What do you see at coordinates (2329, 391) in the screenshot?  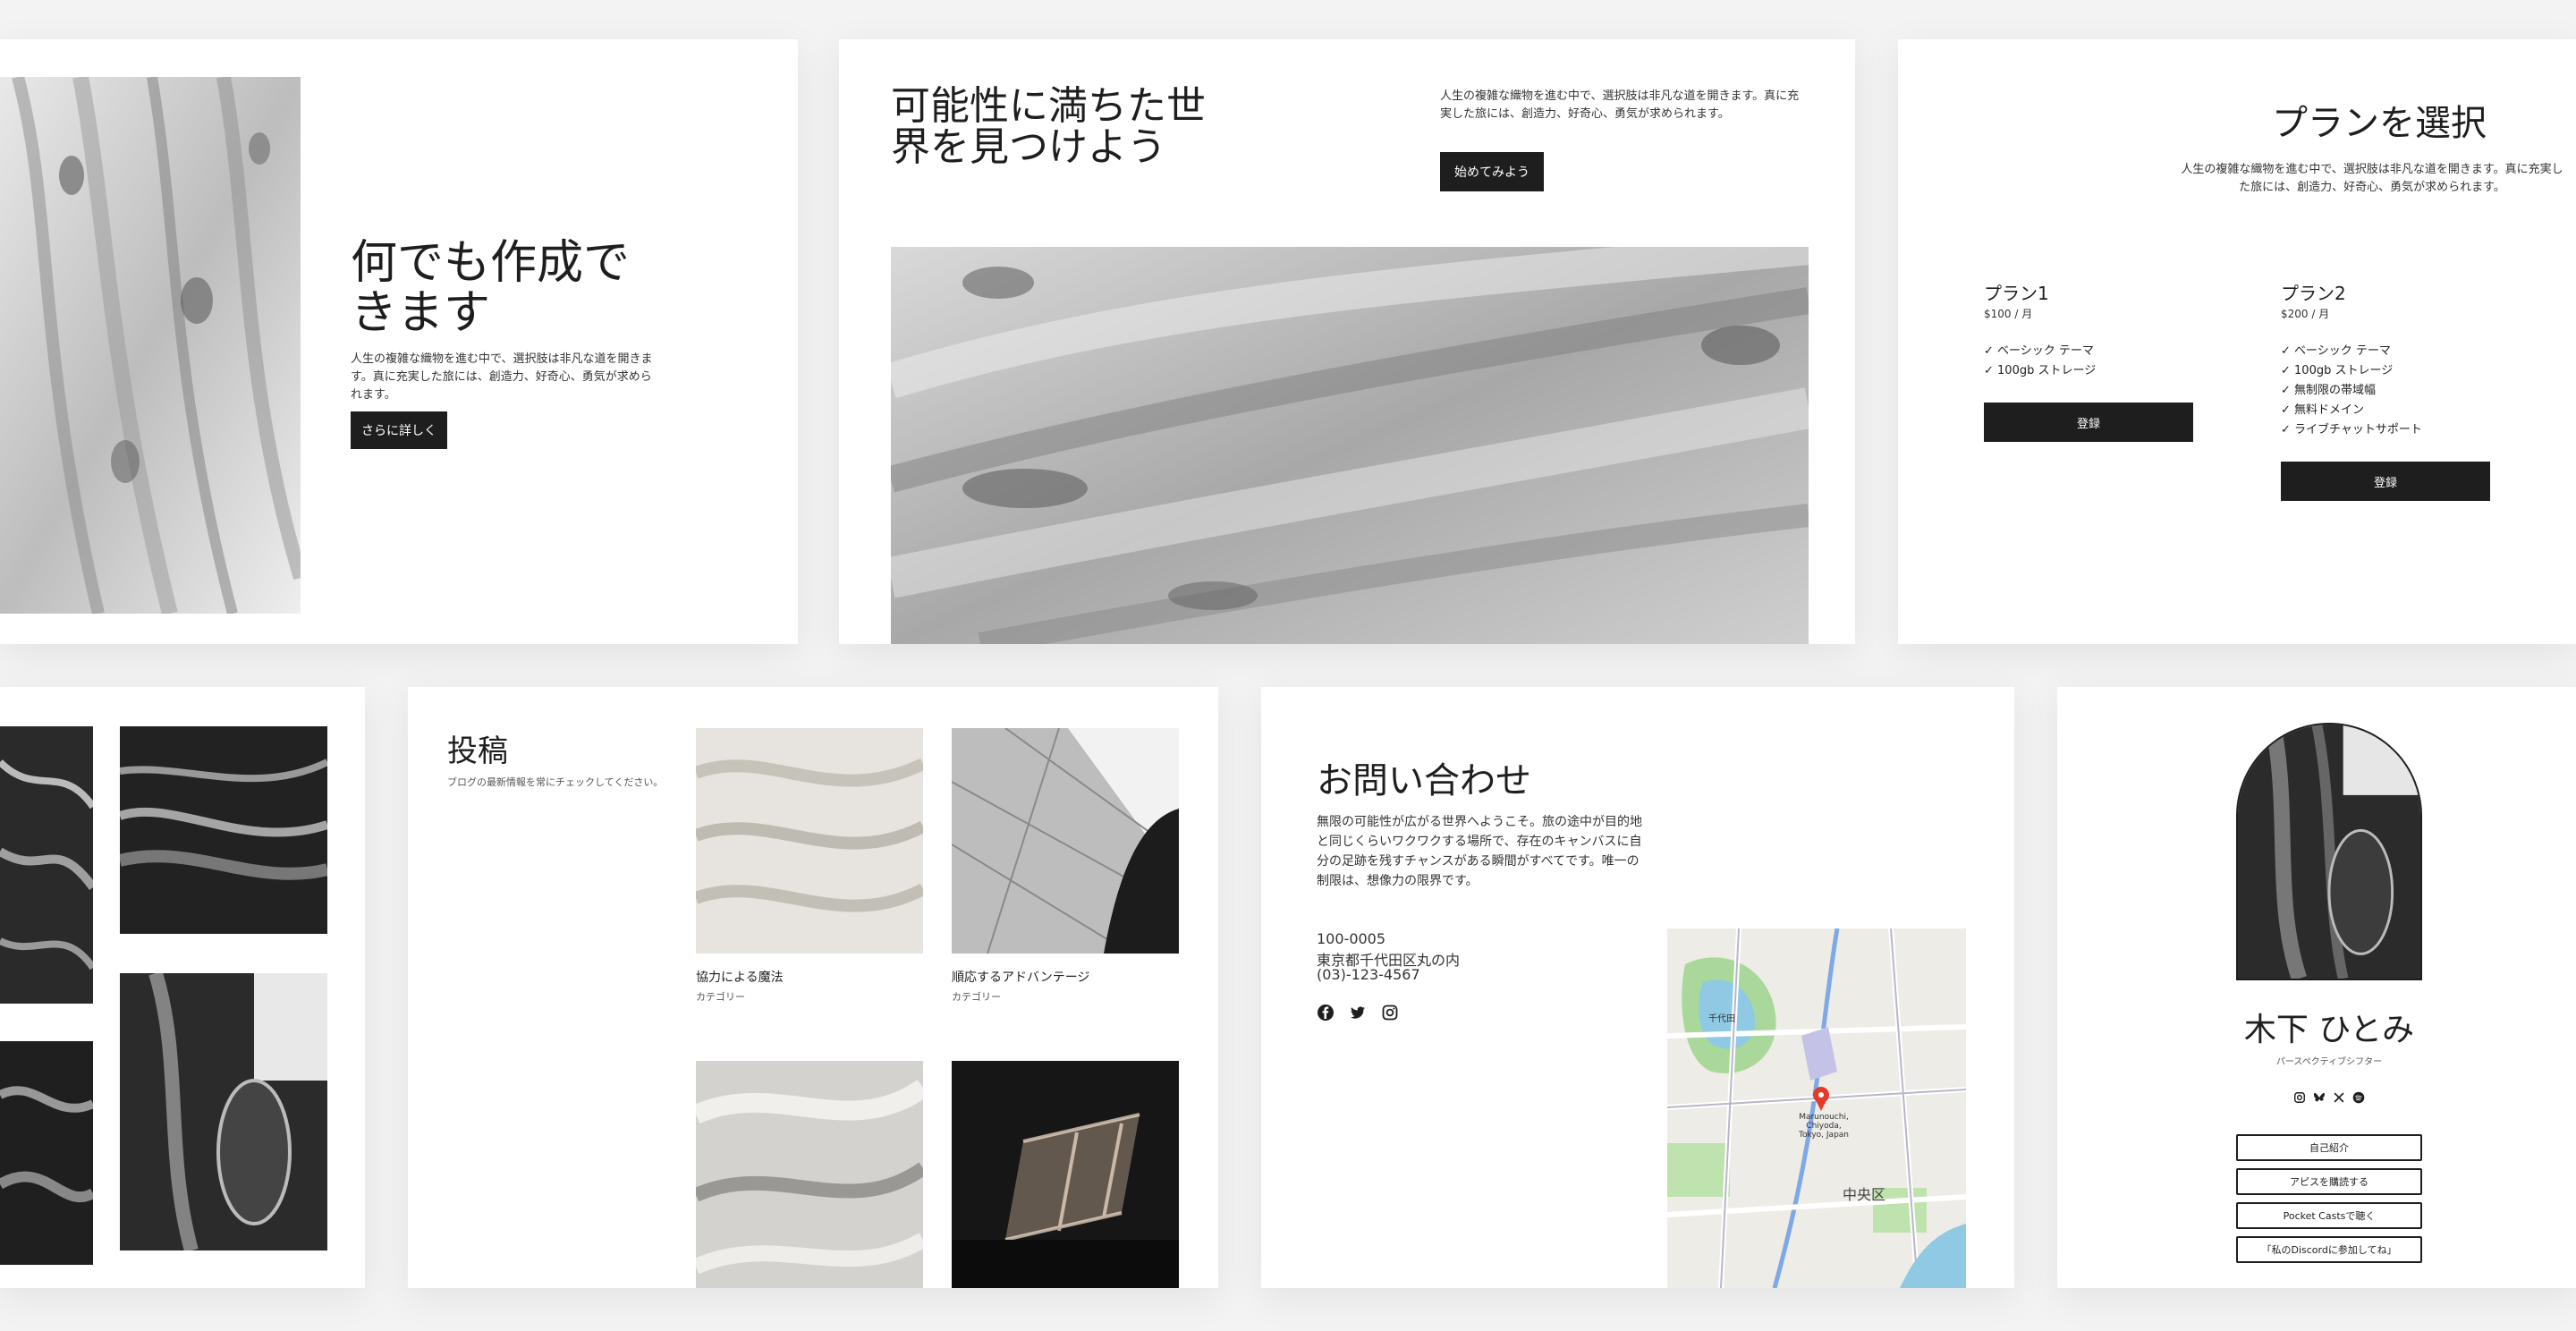 I see `plan-feature: ✓ 無制限の帯域幅` at bounding box center [2329, 391].